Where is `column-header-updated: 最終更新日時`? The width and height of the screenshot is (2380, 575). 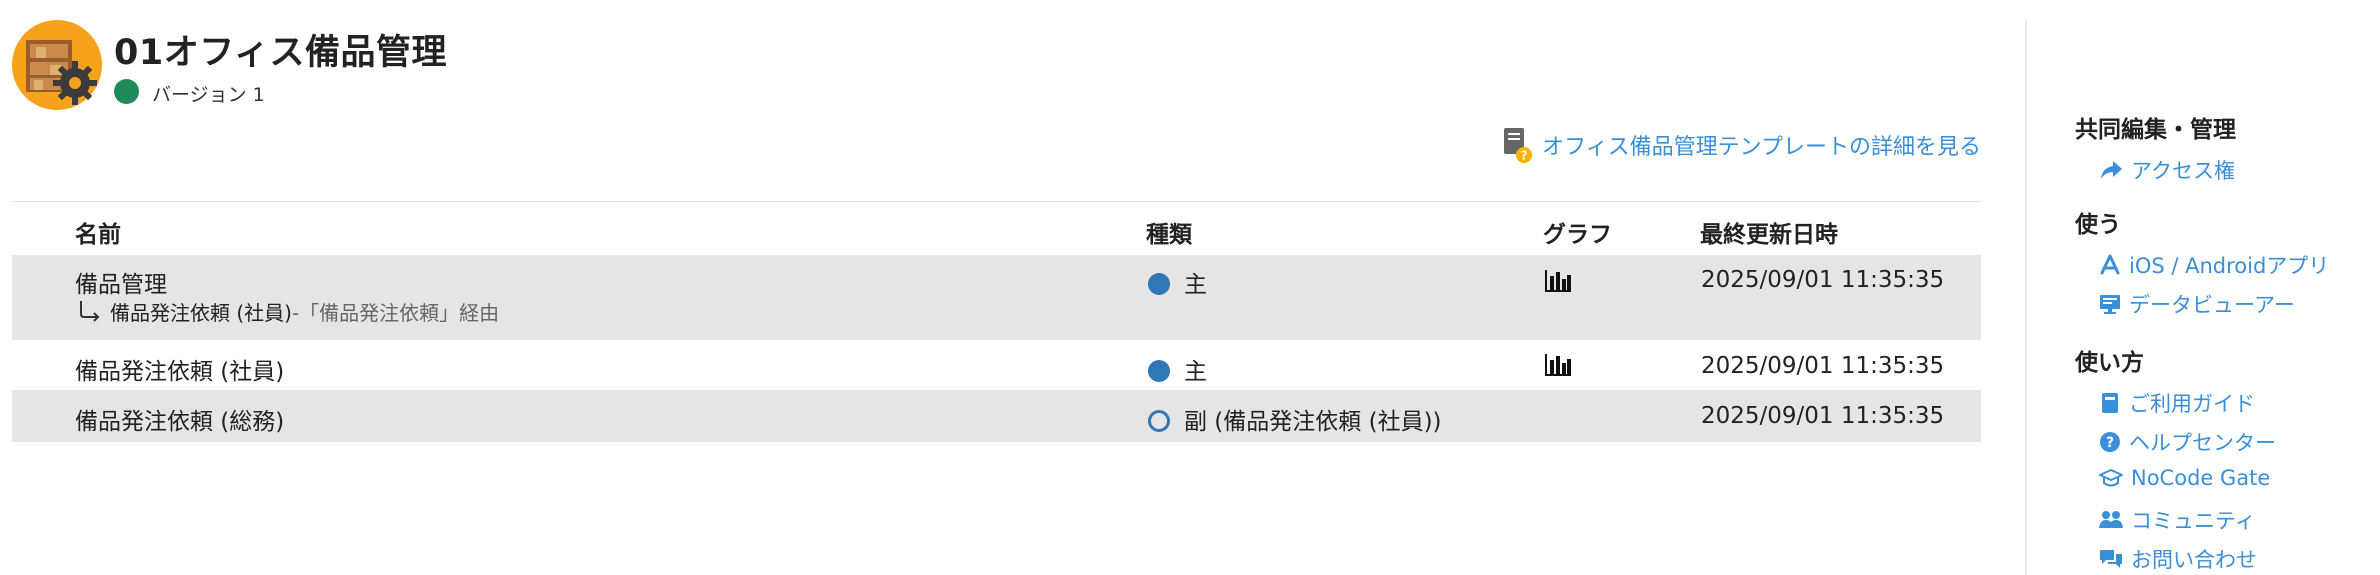 column-header-updated: 最終更新日時 is located at coordinates (1769, 232).